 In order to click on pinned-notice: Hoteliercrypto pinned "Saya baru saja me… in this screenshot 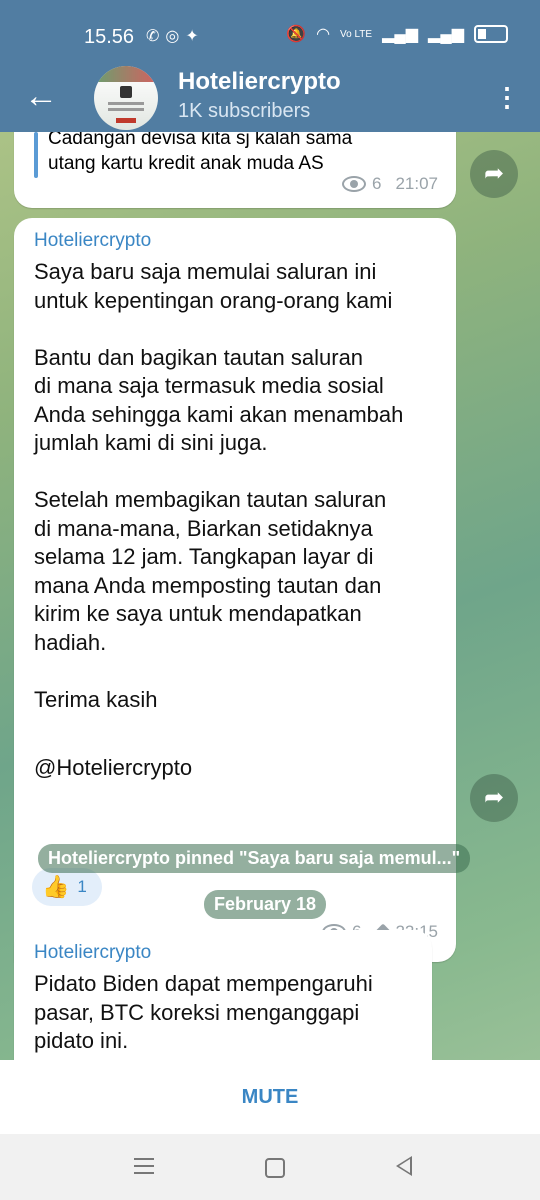, I will do `click(254, 858)`.